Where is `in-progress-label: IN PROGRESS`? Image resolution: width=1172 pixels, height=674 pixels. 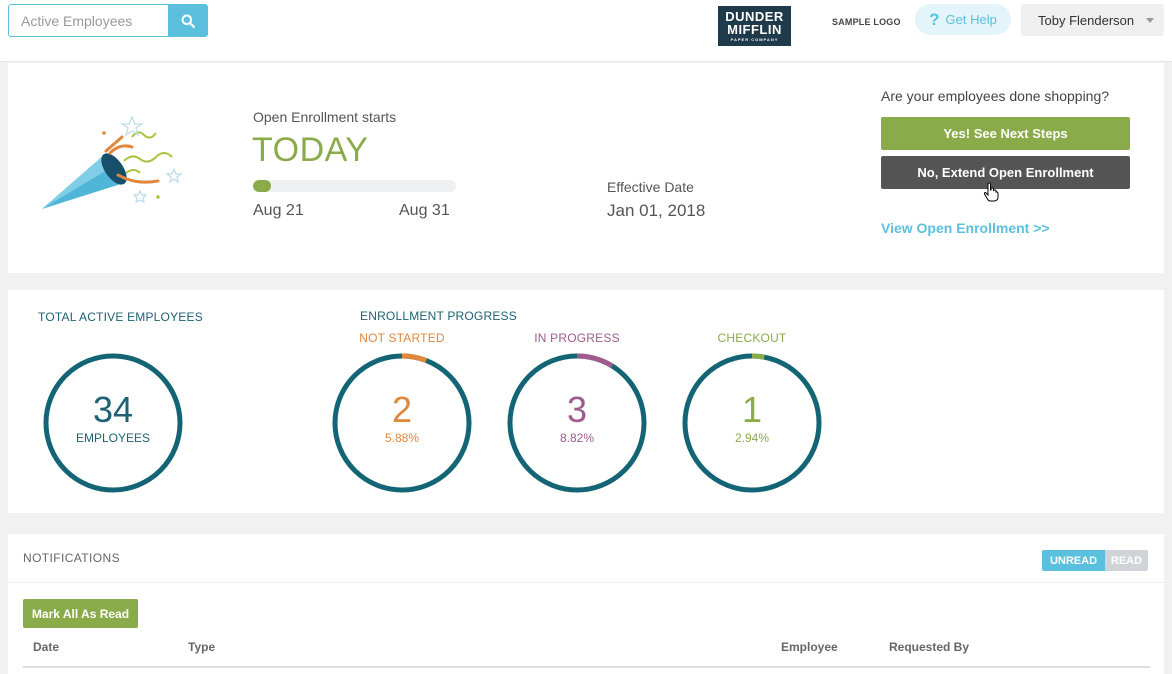 in-progress-label: IN PROGRESS is located at coordinates (577, 338).